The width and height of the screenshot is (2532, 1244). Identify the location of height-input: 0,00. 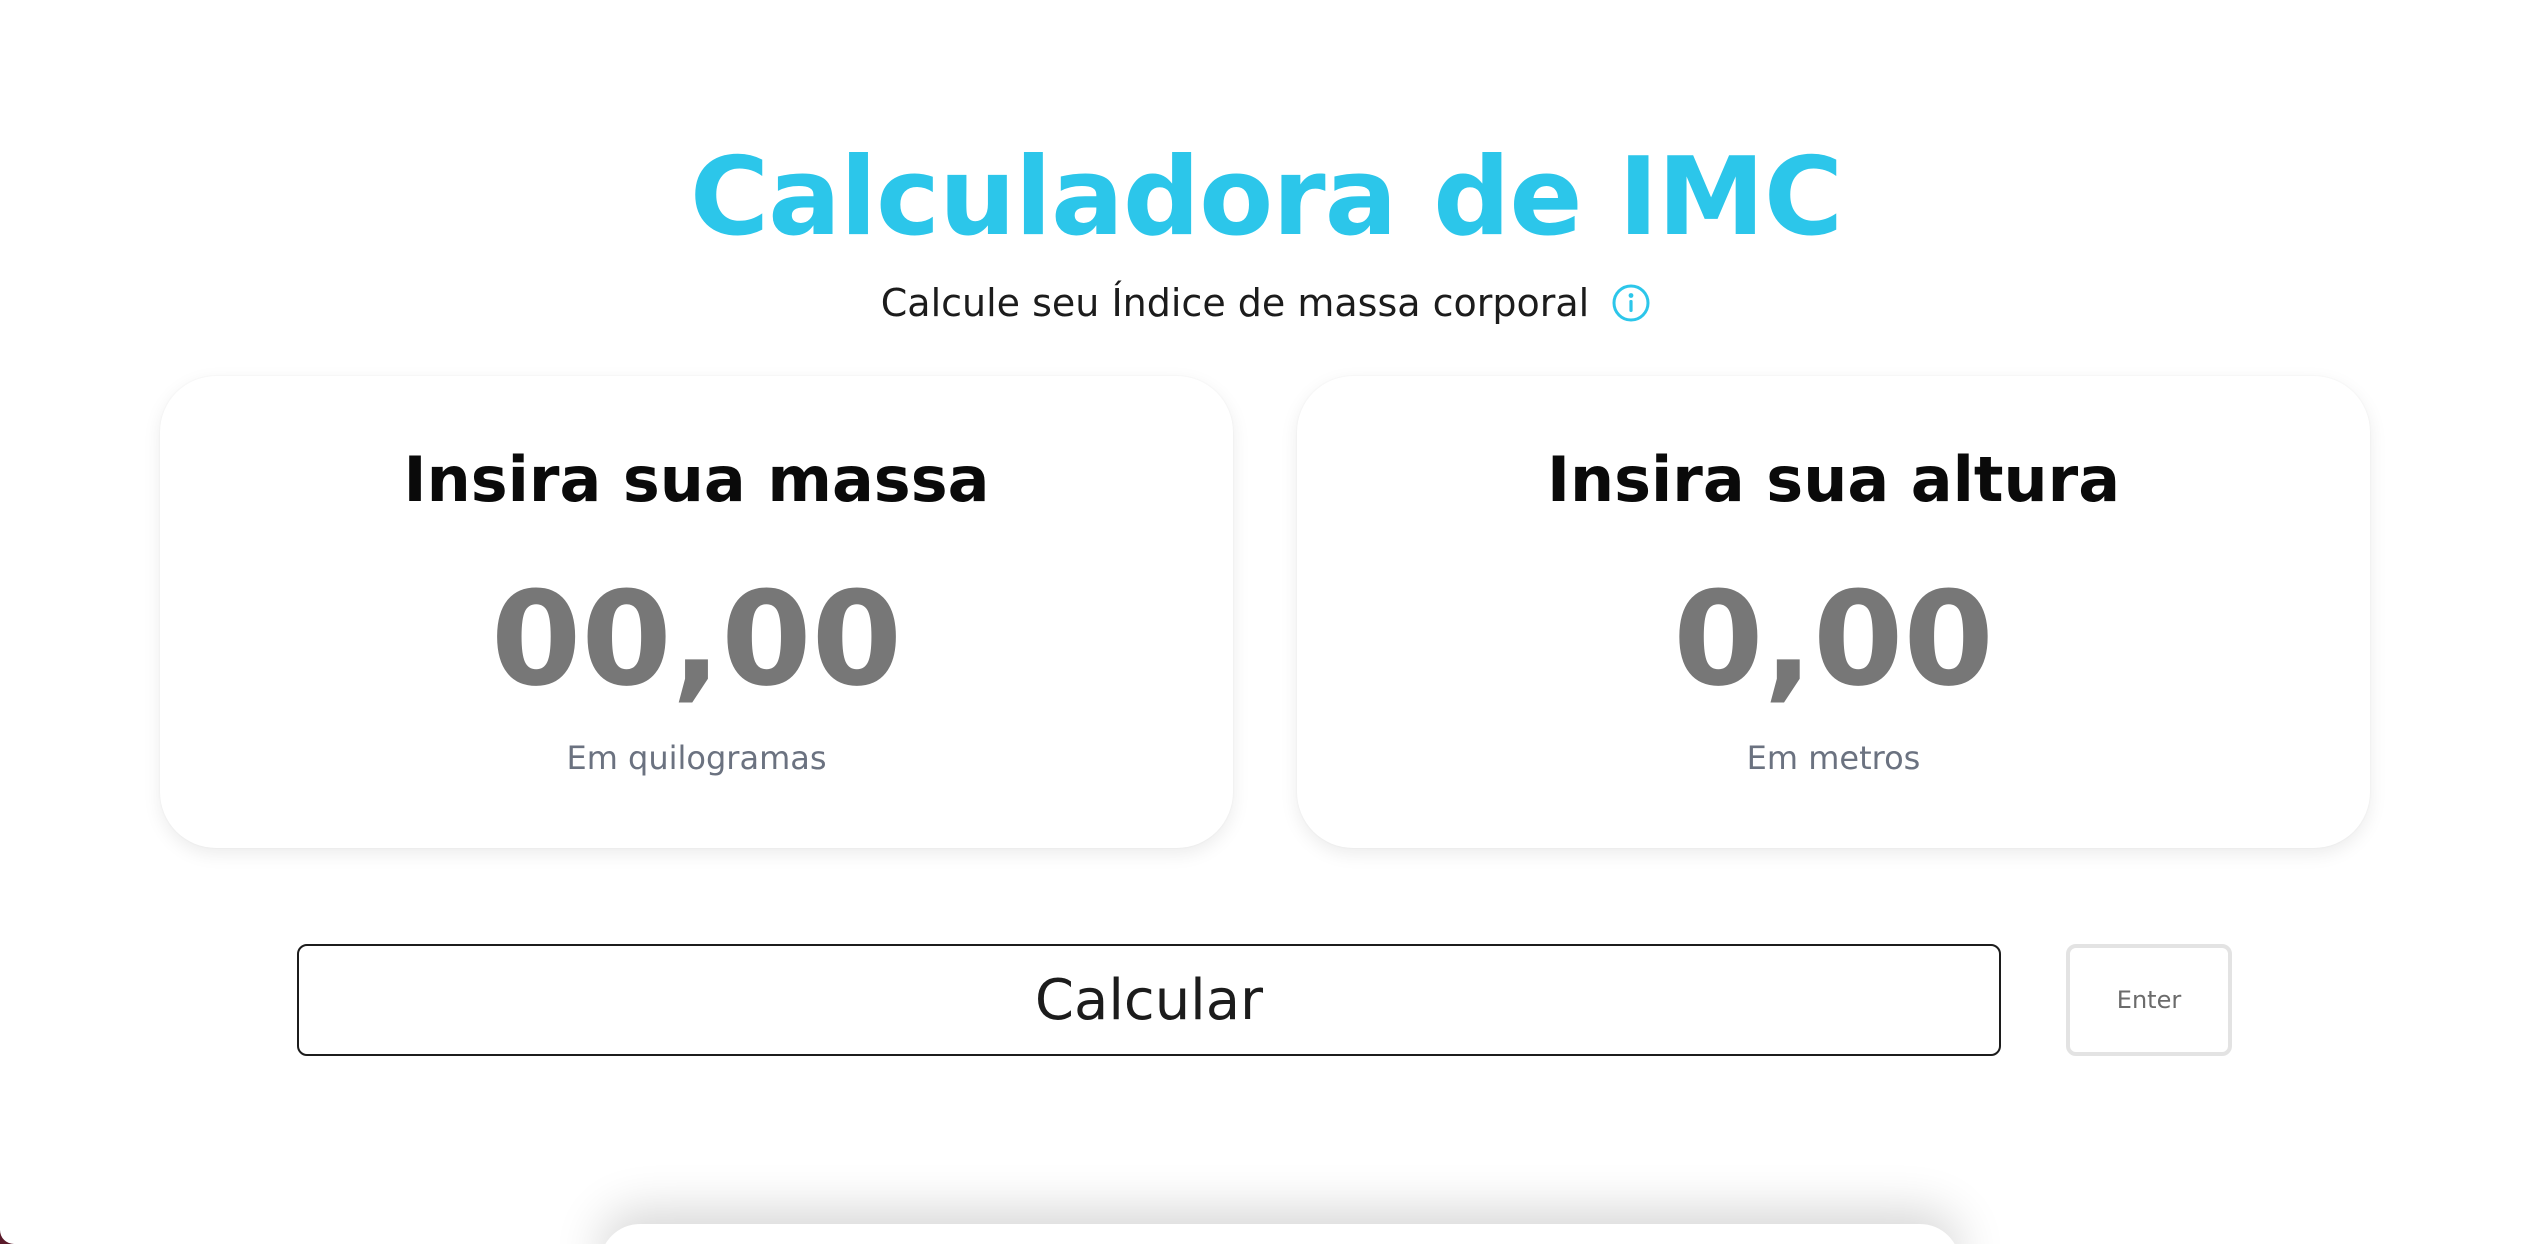
(1833, 639).